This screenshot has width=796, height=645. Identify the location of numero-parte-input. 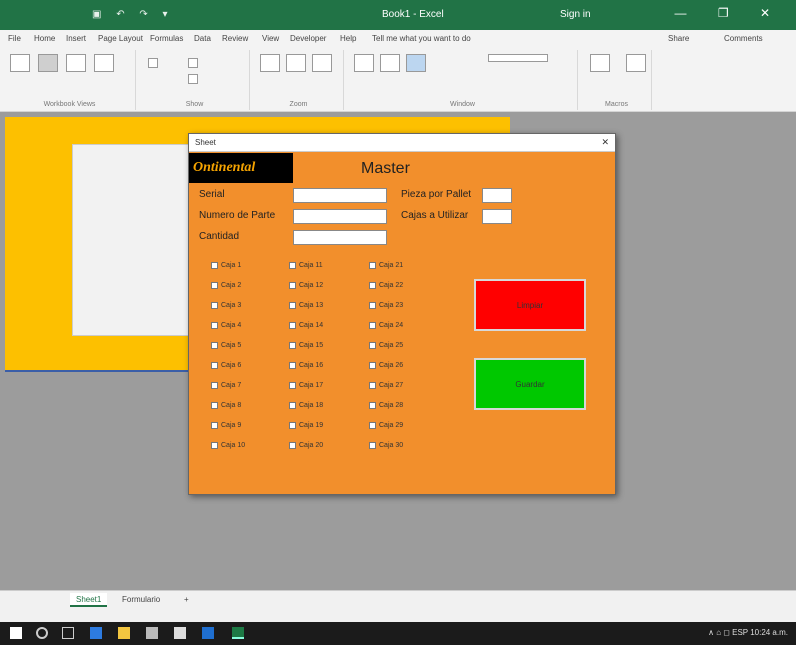
(340, 216).